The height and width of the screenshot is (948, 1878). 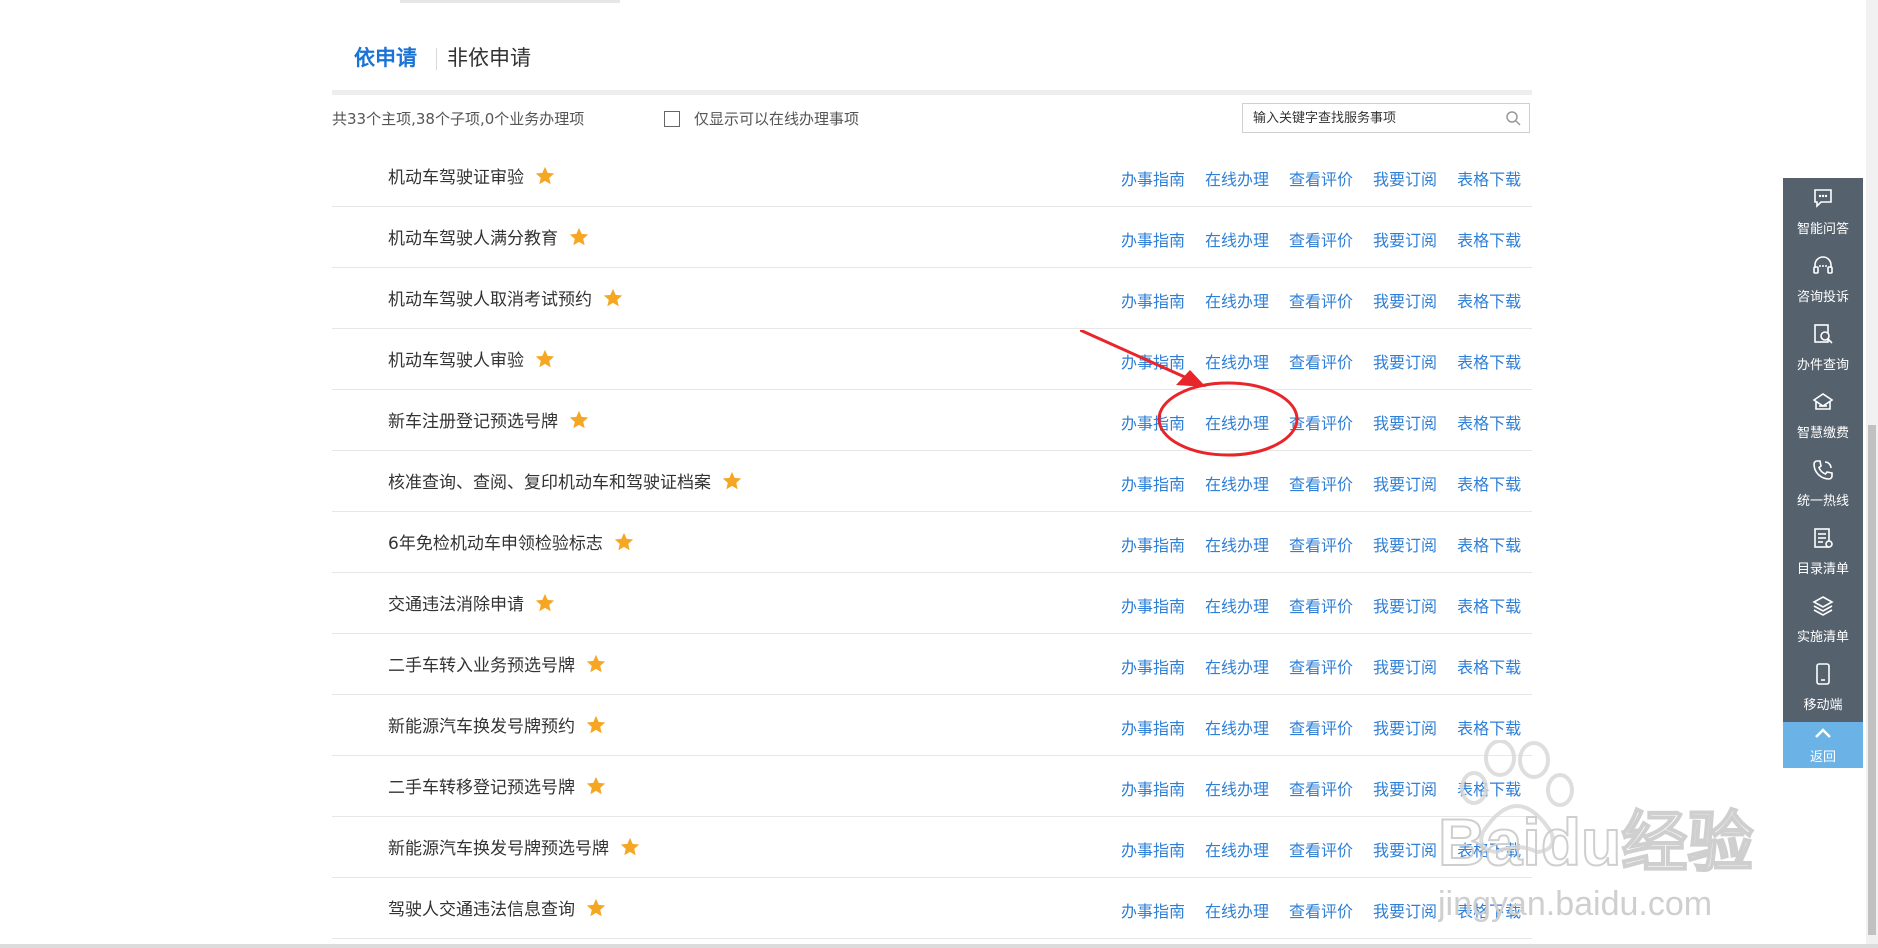 What do you see at coordinates (1823, 348) in the screenshot?
I see `sidebar-item: 办件查询` at bounding box center [1823, 348].